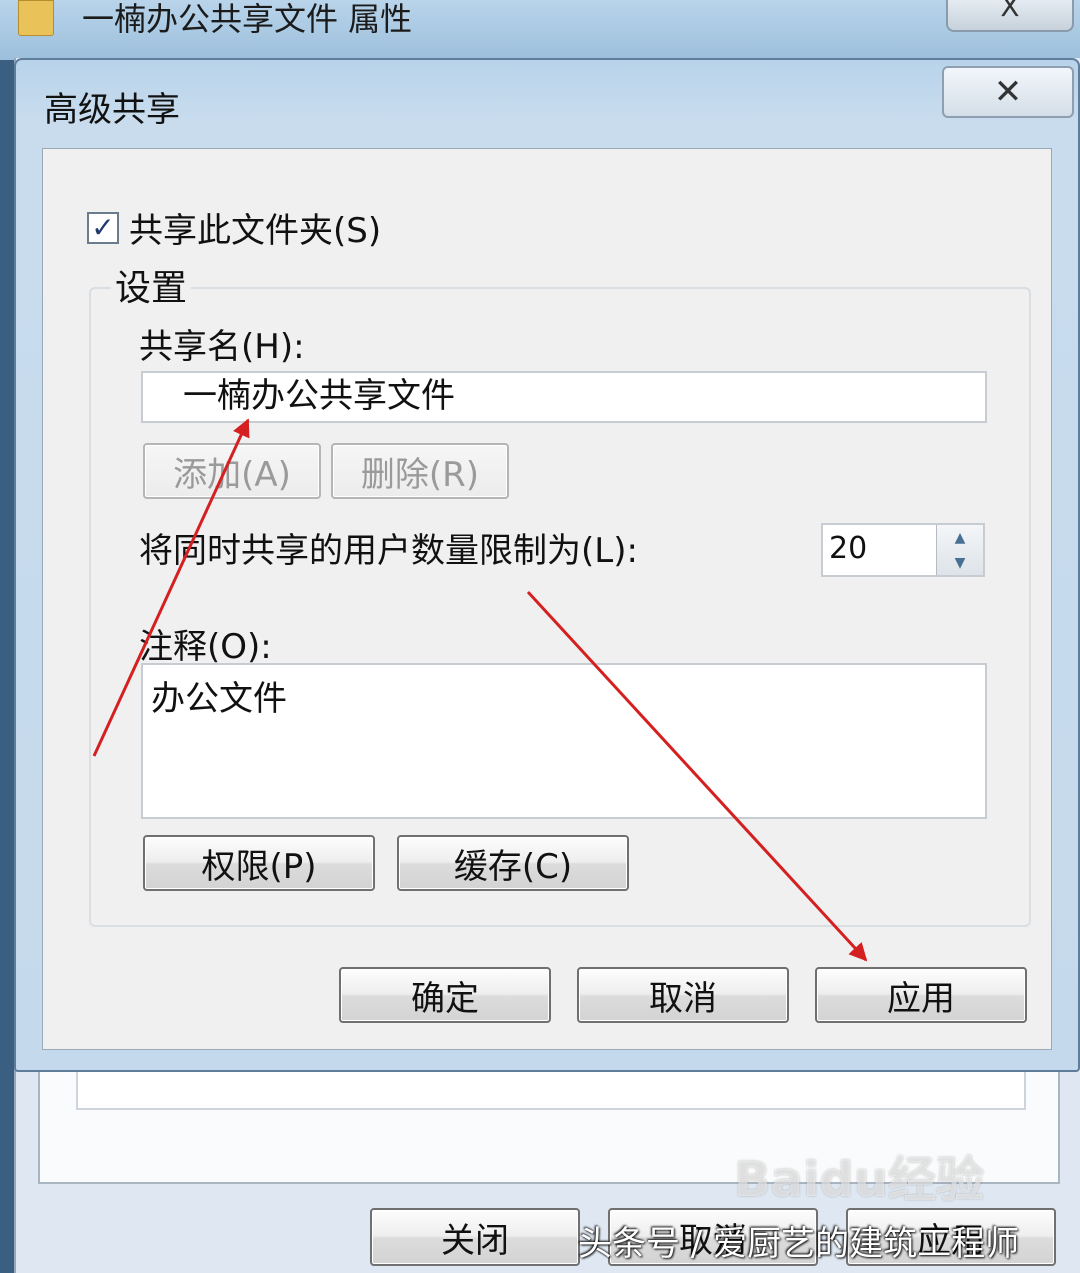 Image resolution: width=1080 pixels, height=1273 pixels. What do you see at coordinates (799, 1244) in the screenshot?
I see `footer-caption: 头条号 / 爱厨艺的建筑工程师` at bounding box center [799, 1244].